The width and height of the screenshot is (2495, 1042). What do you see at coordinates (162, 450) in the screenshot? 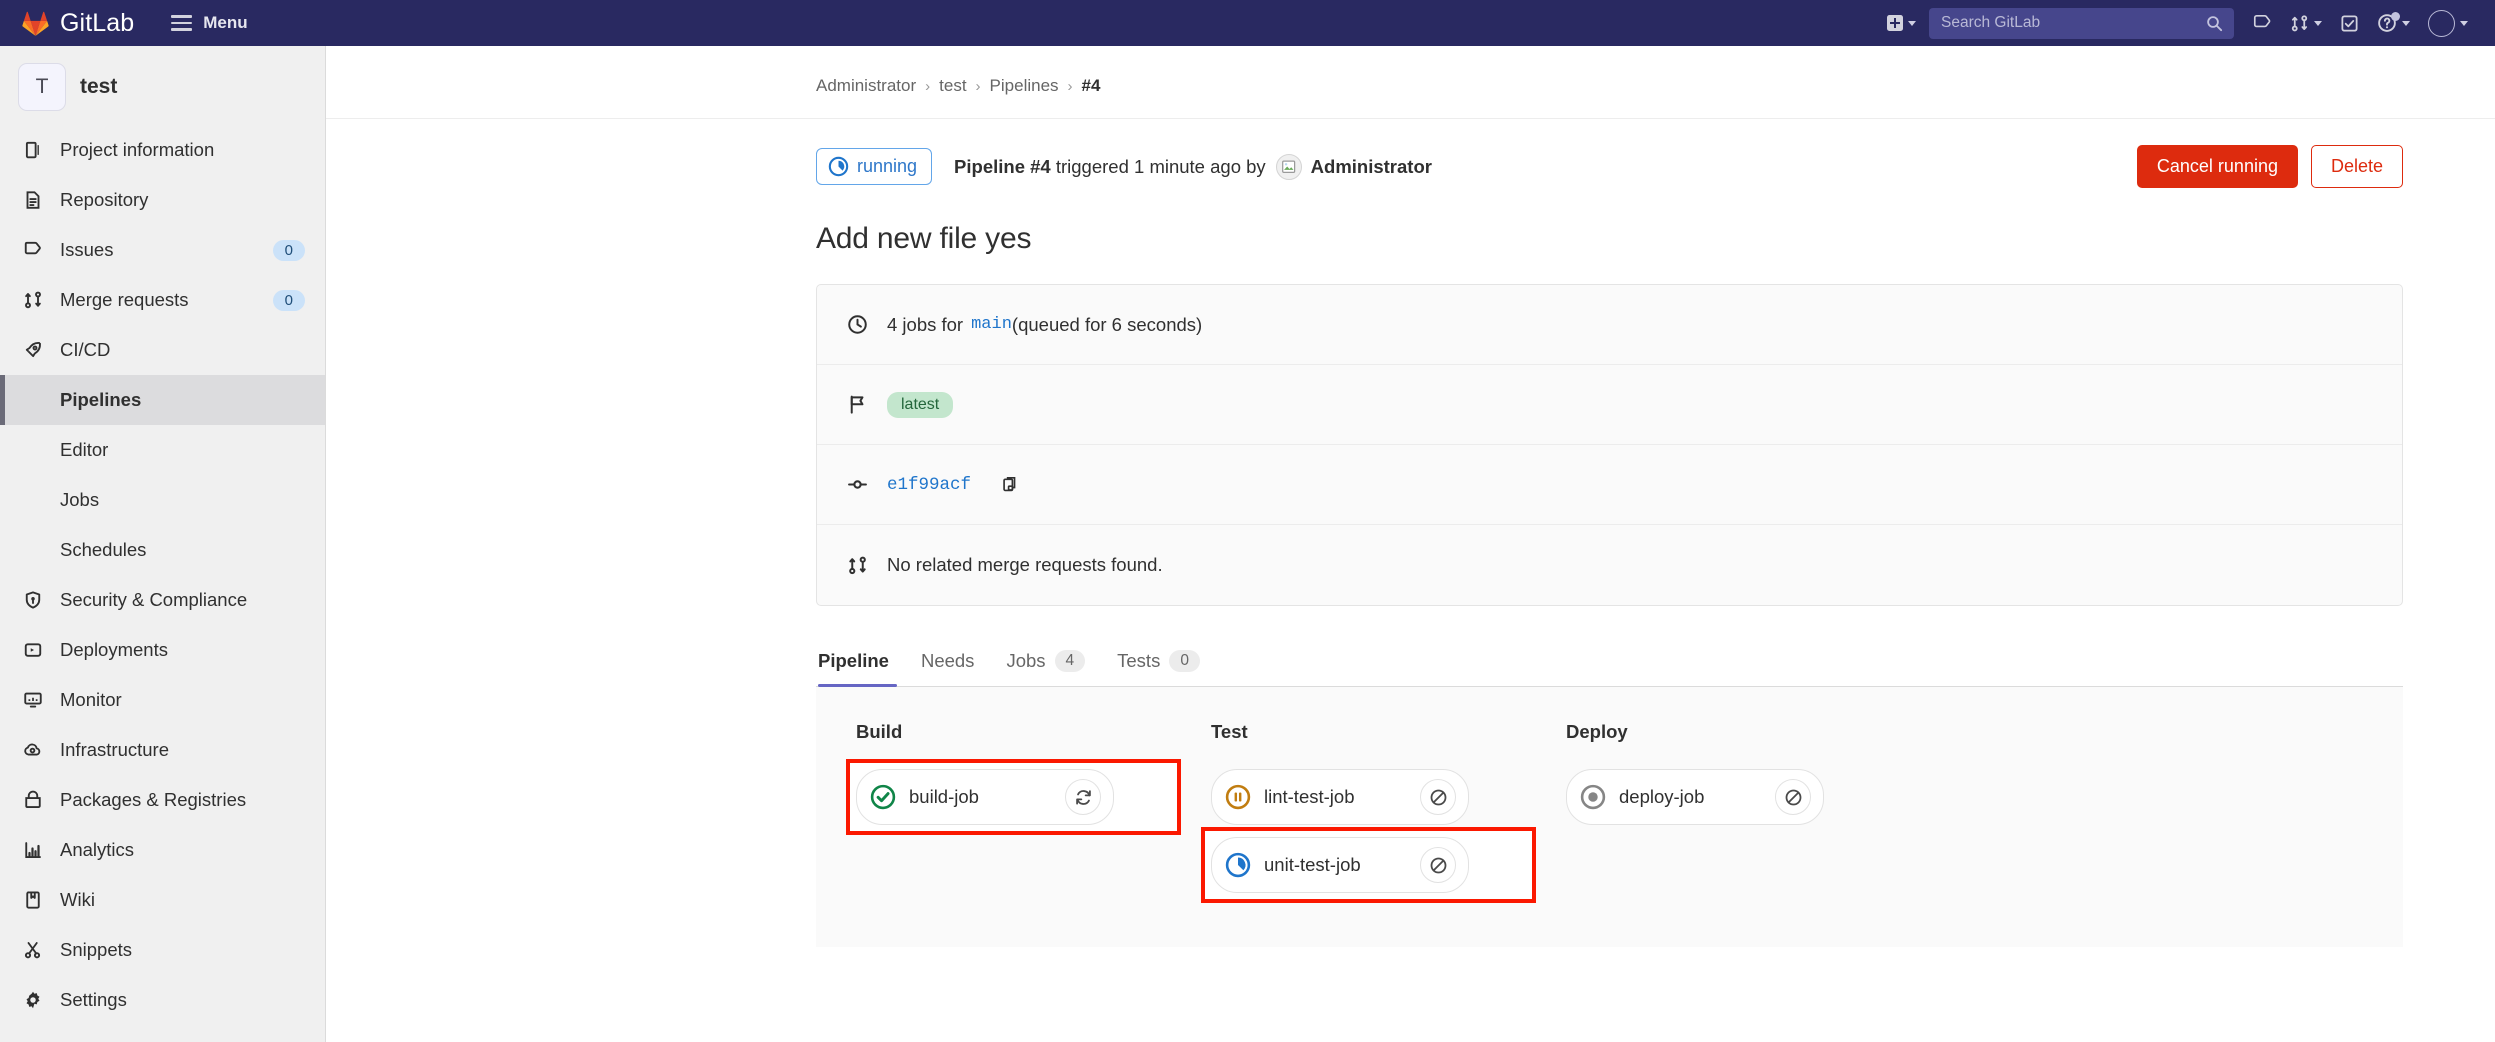
I see `sidebar-item-editor: Editor` at bounding box center [162, 450].